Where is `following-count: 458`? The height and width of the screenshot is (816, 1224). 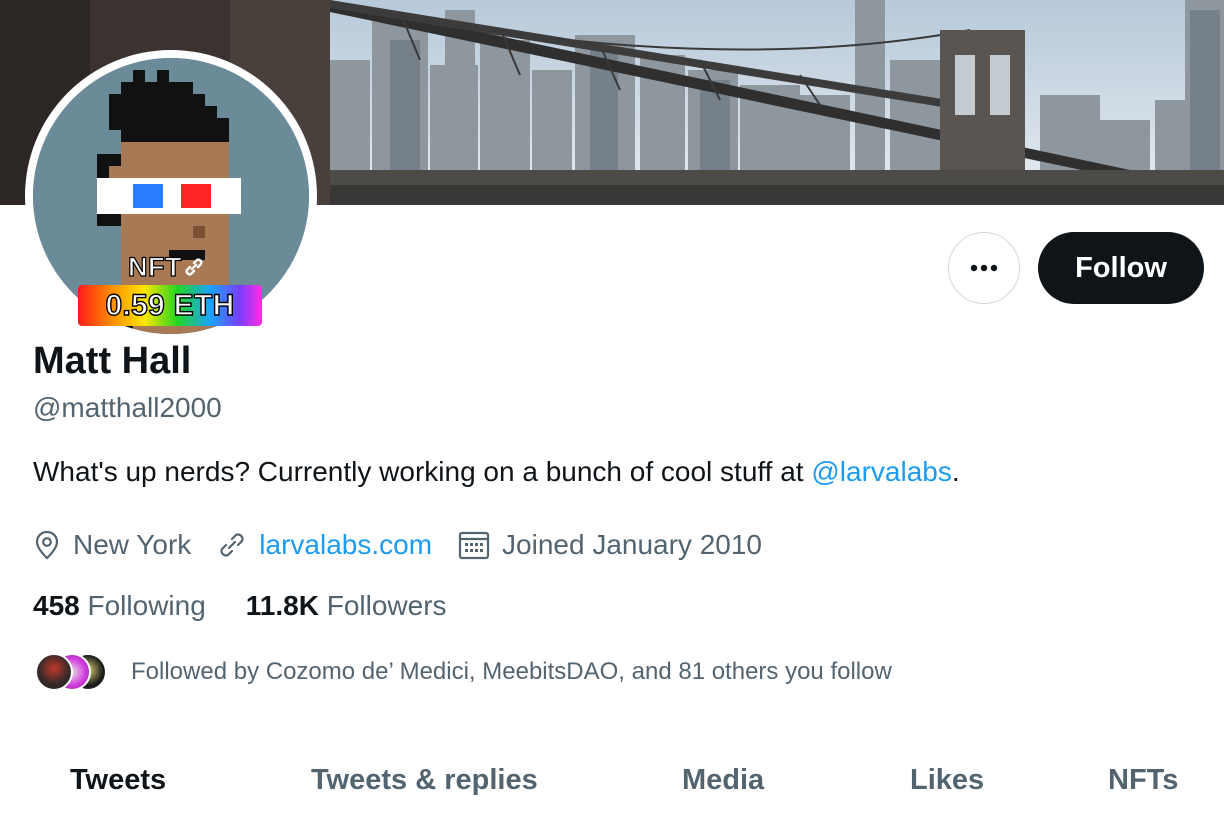
following-count: 458 is located at coordinates (56, 605).